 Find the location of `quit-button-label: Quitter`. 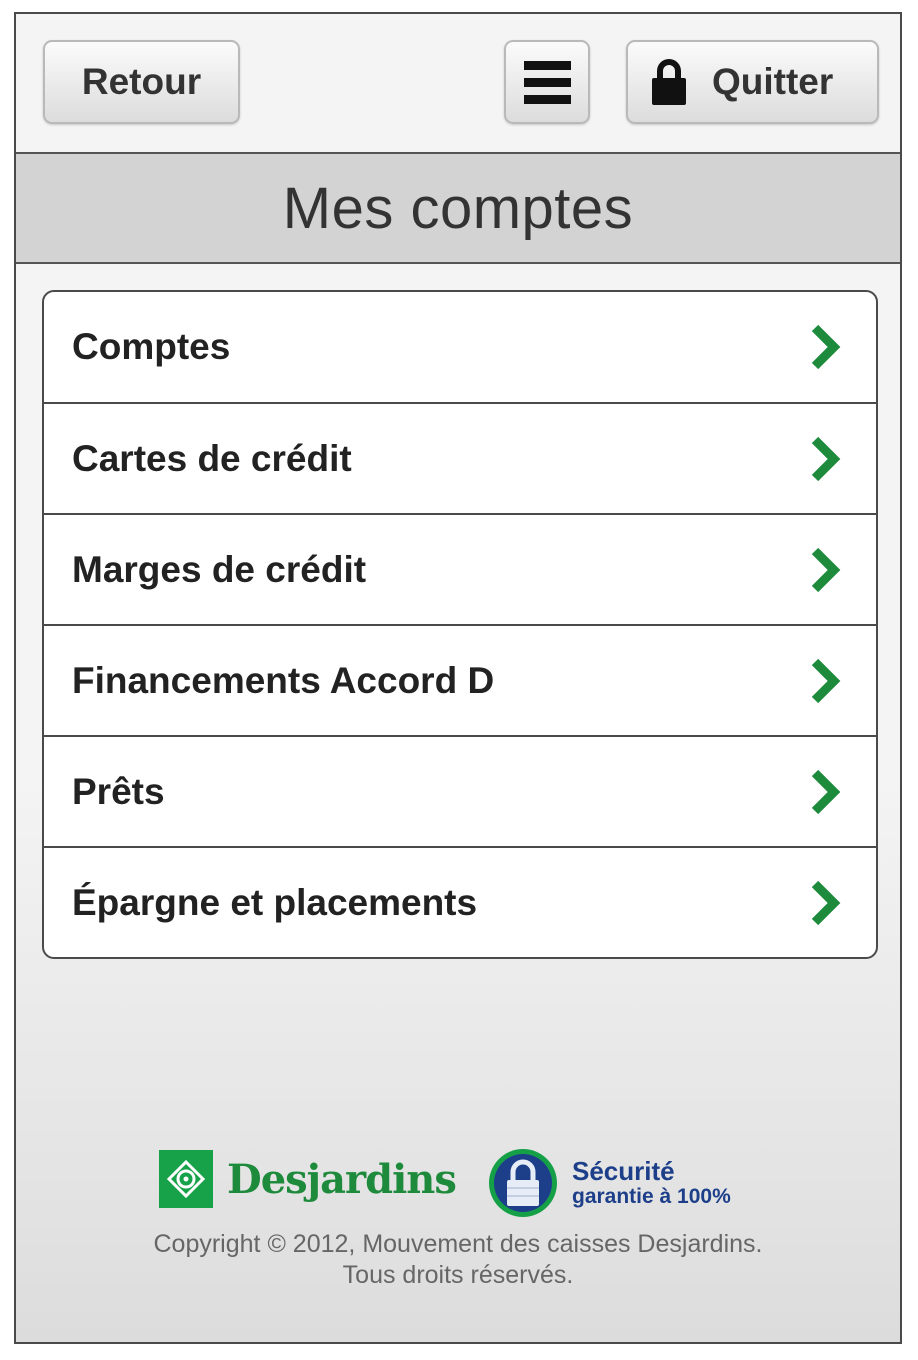

quit-button-label: Quitter is located at coordinates (773, 81).